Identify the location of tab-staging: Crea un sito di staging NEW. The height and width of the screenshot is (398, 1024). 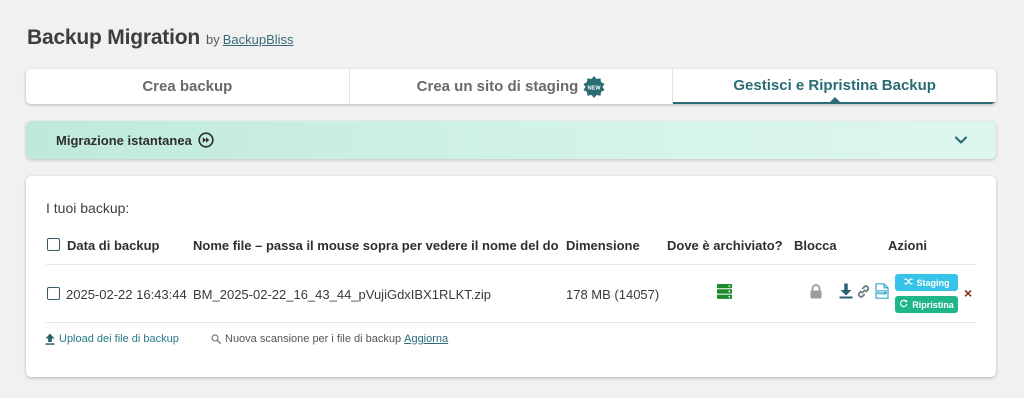
(512, 86).